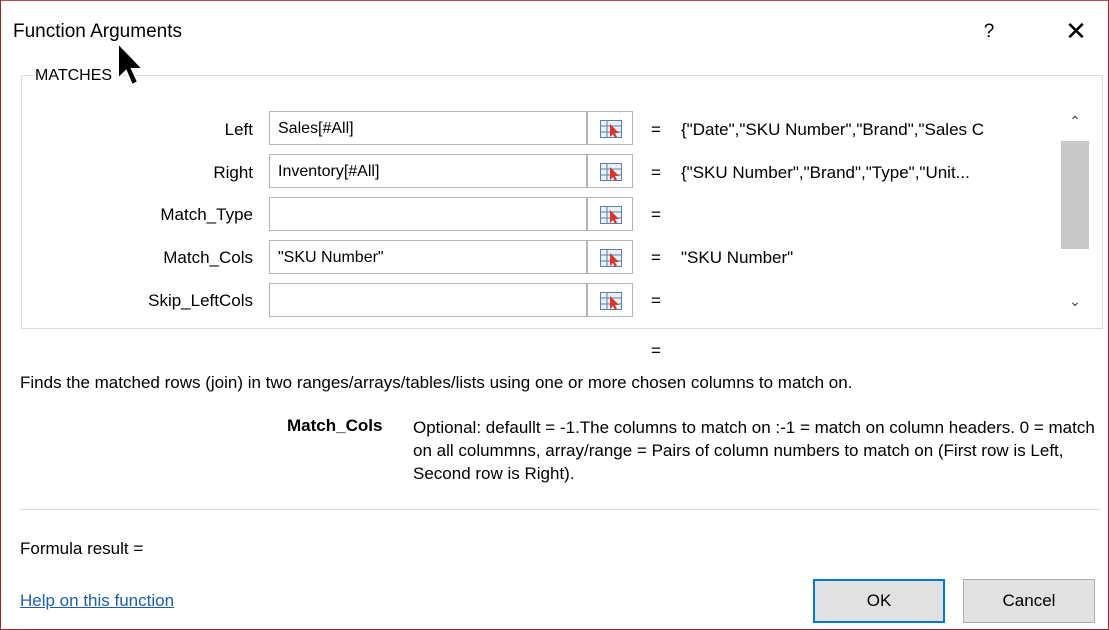 This screenshot has width=1109, height=630. What do you see at coordinates (200, 300) in the screenshot?
I see `arg-label-skip-leftcols: Skip_LeftCols` at bounding box center [200, 300].